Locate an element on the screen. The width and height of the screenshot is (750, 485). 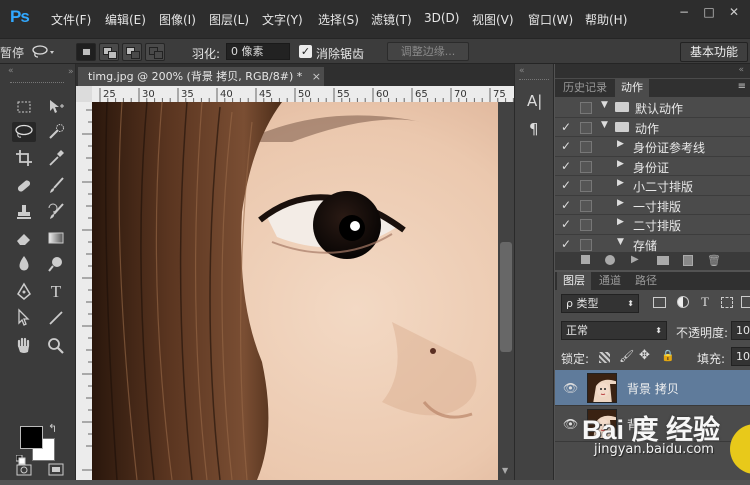
smart-filter-icon is located at coordinates (745, 302).